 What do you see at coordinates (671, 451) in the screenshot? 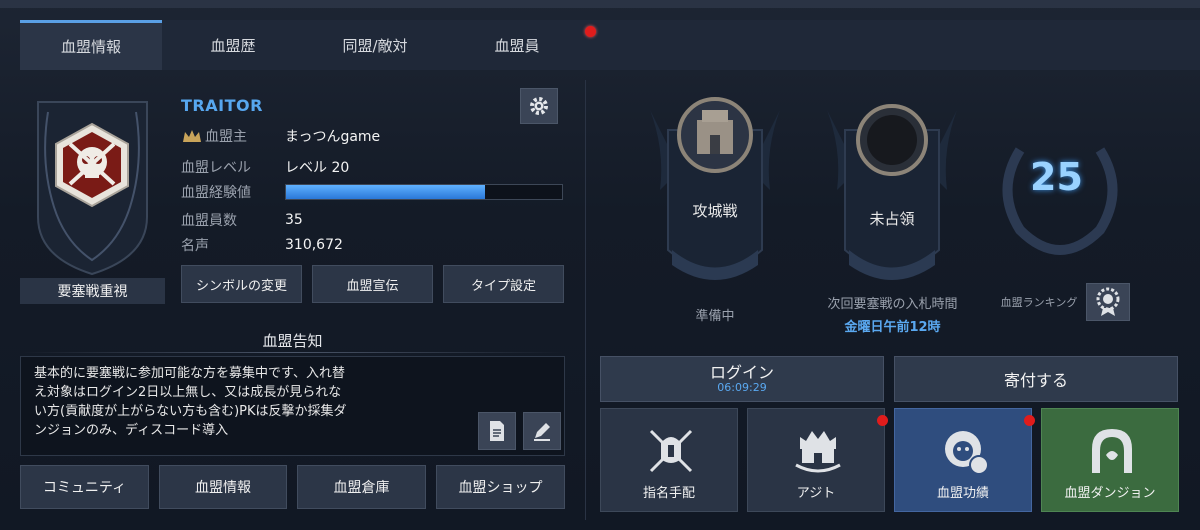
I see `crossed-swords-helmet-icon` at bounding box center [671, 451].